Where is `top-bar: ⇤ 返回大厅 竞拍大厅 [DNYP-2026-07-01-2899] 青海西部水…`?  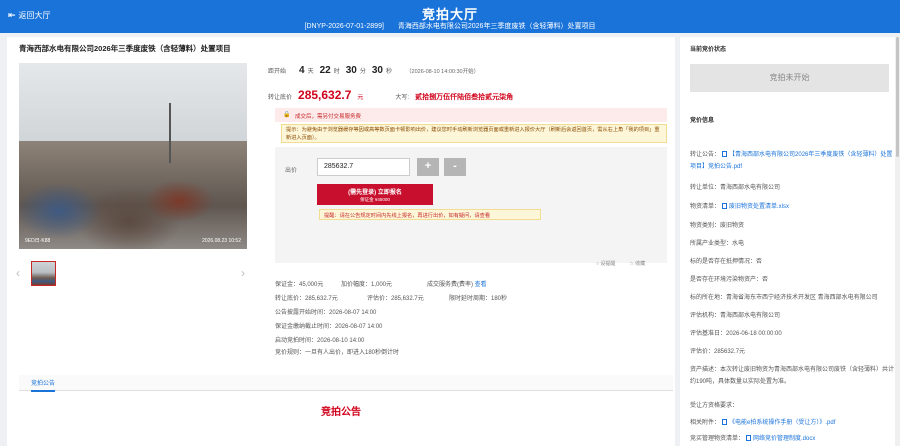 top-bar: ⇤ 返回大厅 竞拍大厅 [DNYP-2026-07-01-2899] 青海西部水… is located at coordinates (450, 16).